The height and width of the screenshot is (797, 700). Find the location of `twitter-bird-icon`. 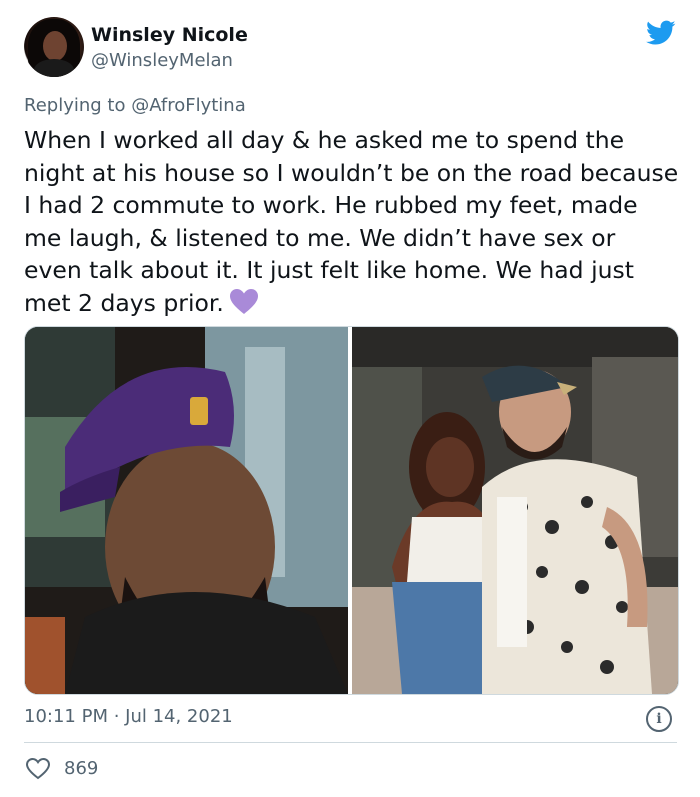

twitter-bird-icon is located at coordinates (661, 33).